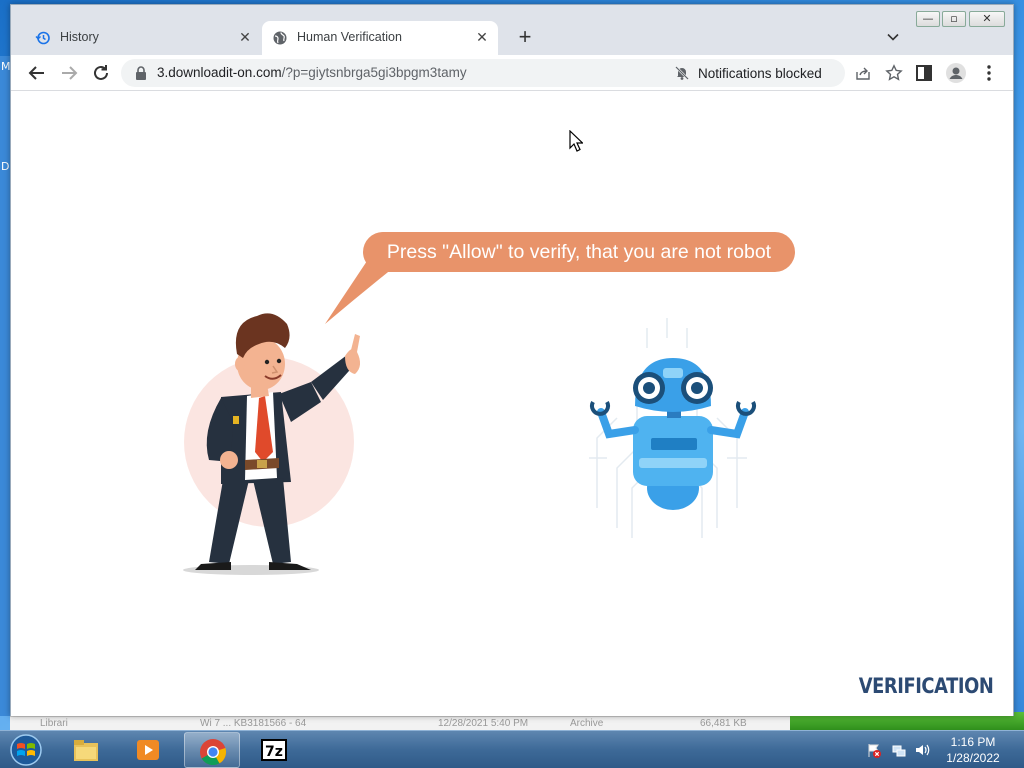  Describe the element at coordinates (69, 73) in the screenshot. I see `forward-arrow-icon` at that location.